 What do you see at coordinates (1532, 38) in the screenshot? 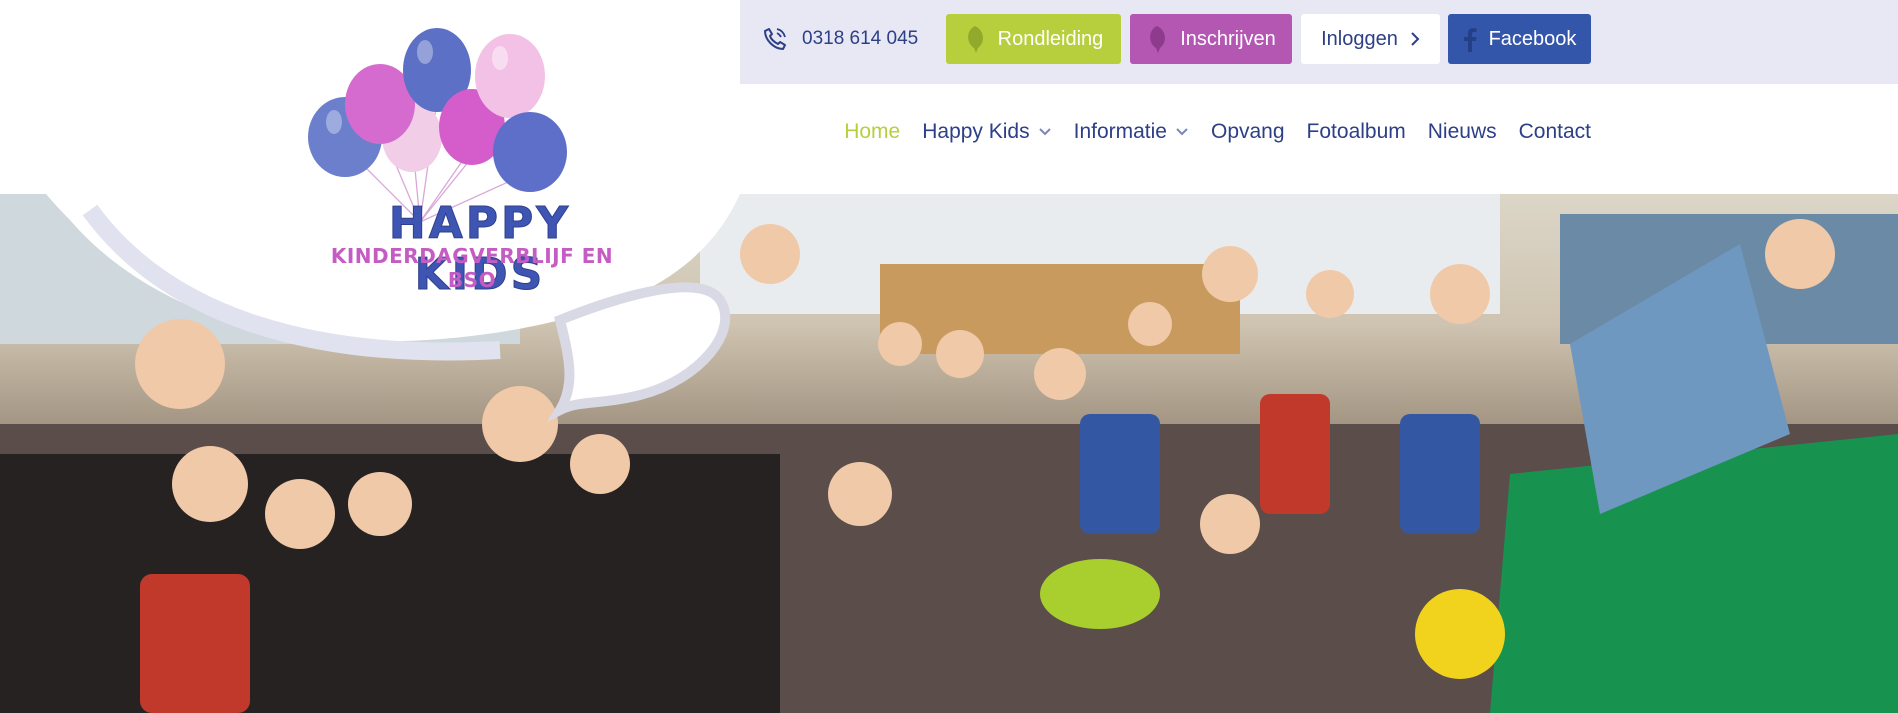
I see `facebook-button-label: Facebook` at bounding box center [1532, 38].